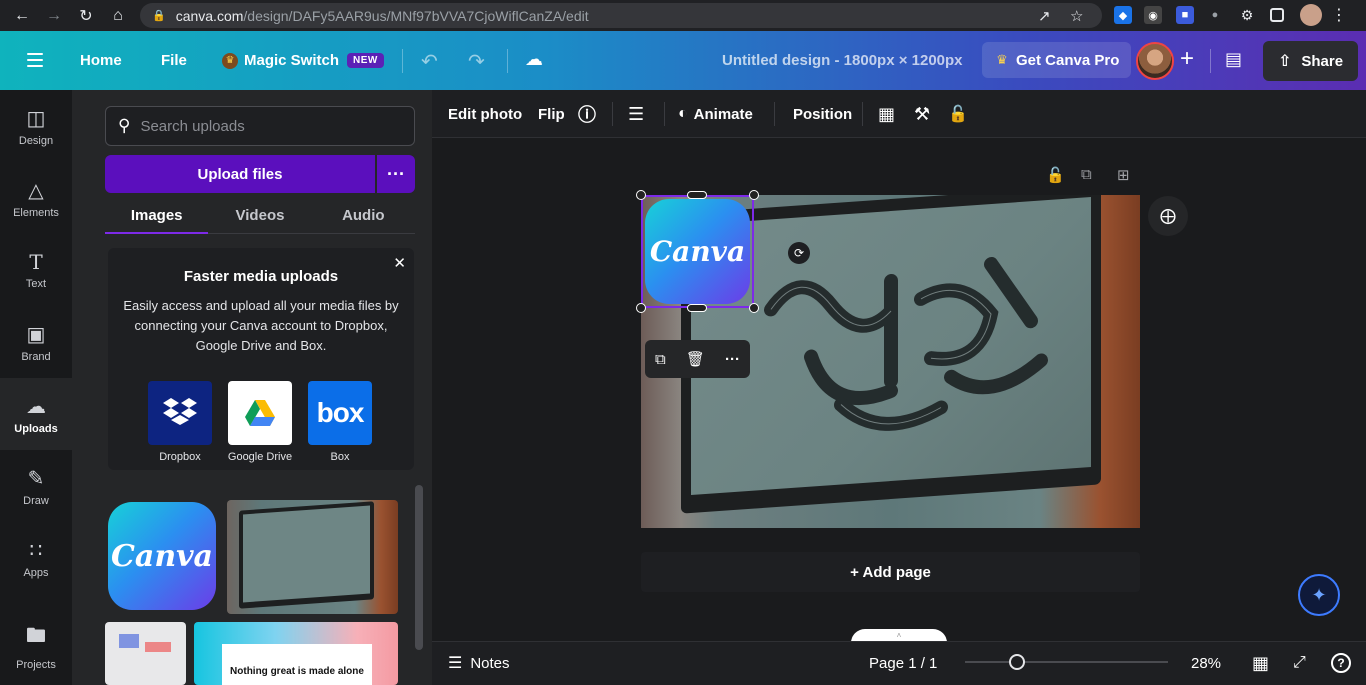 This screenshot has height=685, width=1366. What do you see at coordinates (551, 114) in the screenshot?
I see `flip-button: Flip` at bounding box center [551, 114].